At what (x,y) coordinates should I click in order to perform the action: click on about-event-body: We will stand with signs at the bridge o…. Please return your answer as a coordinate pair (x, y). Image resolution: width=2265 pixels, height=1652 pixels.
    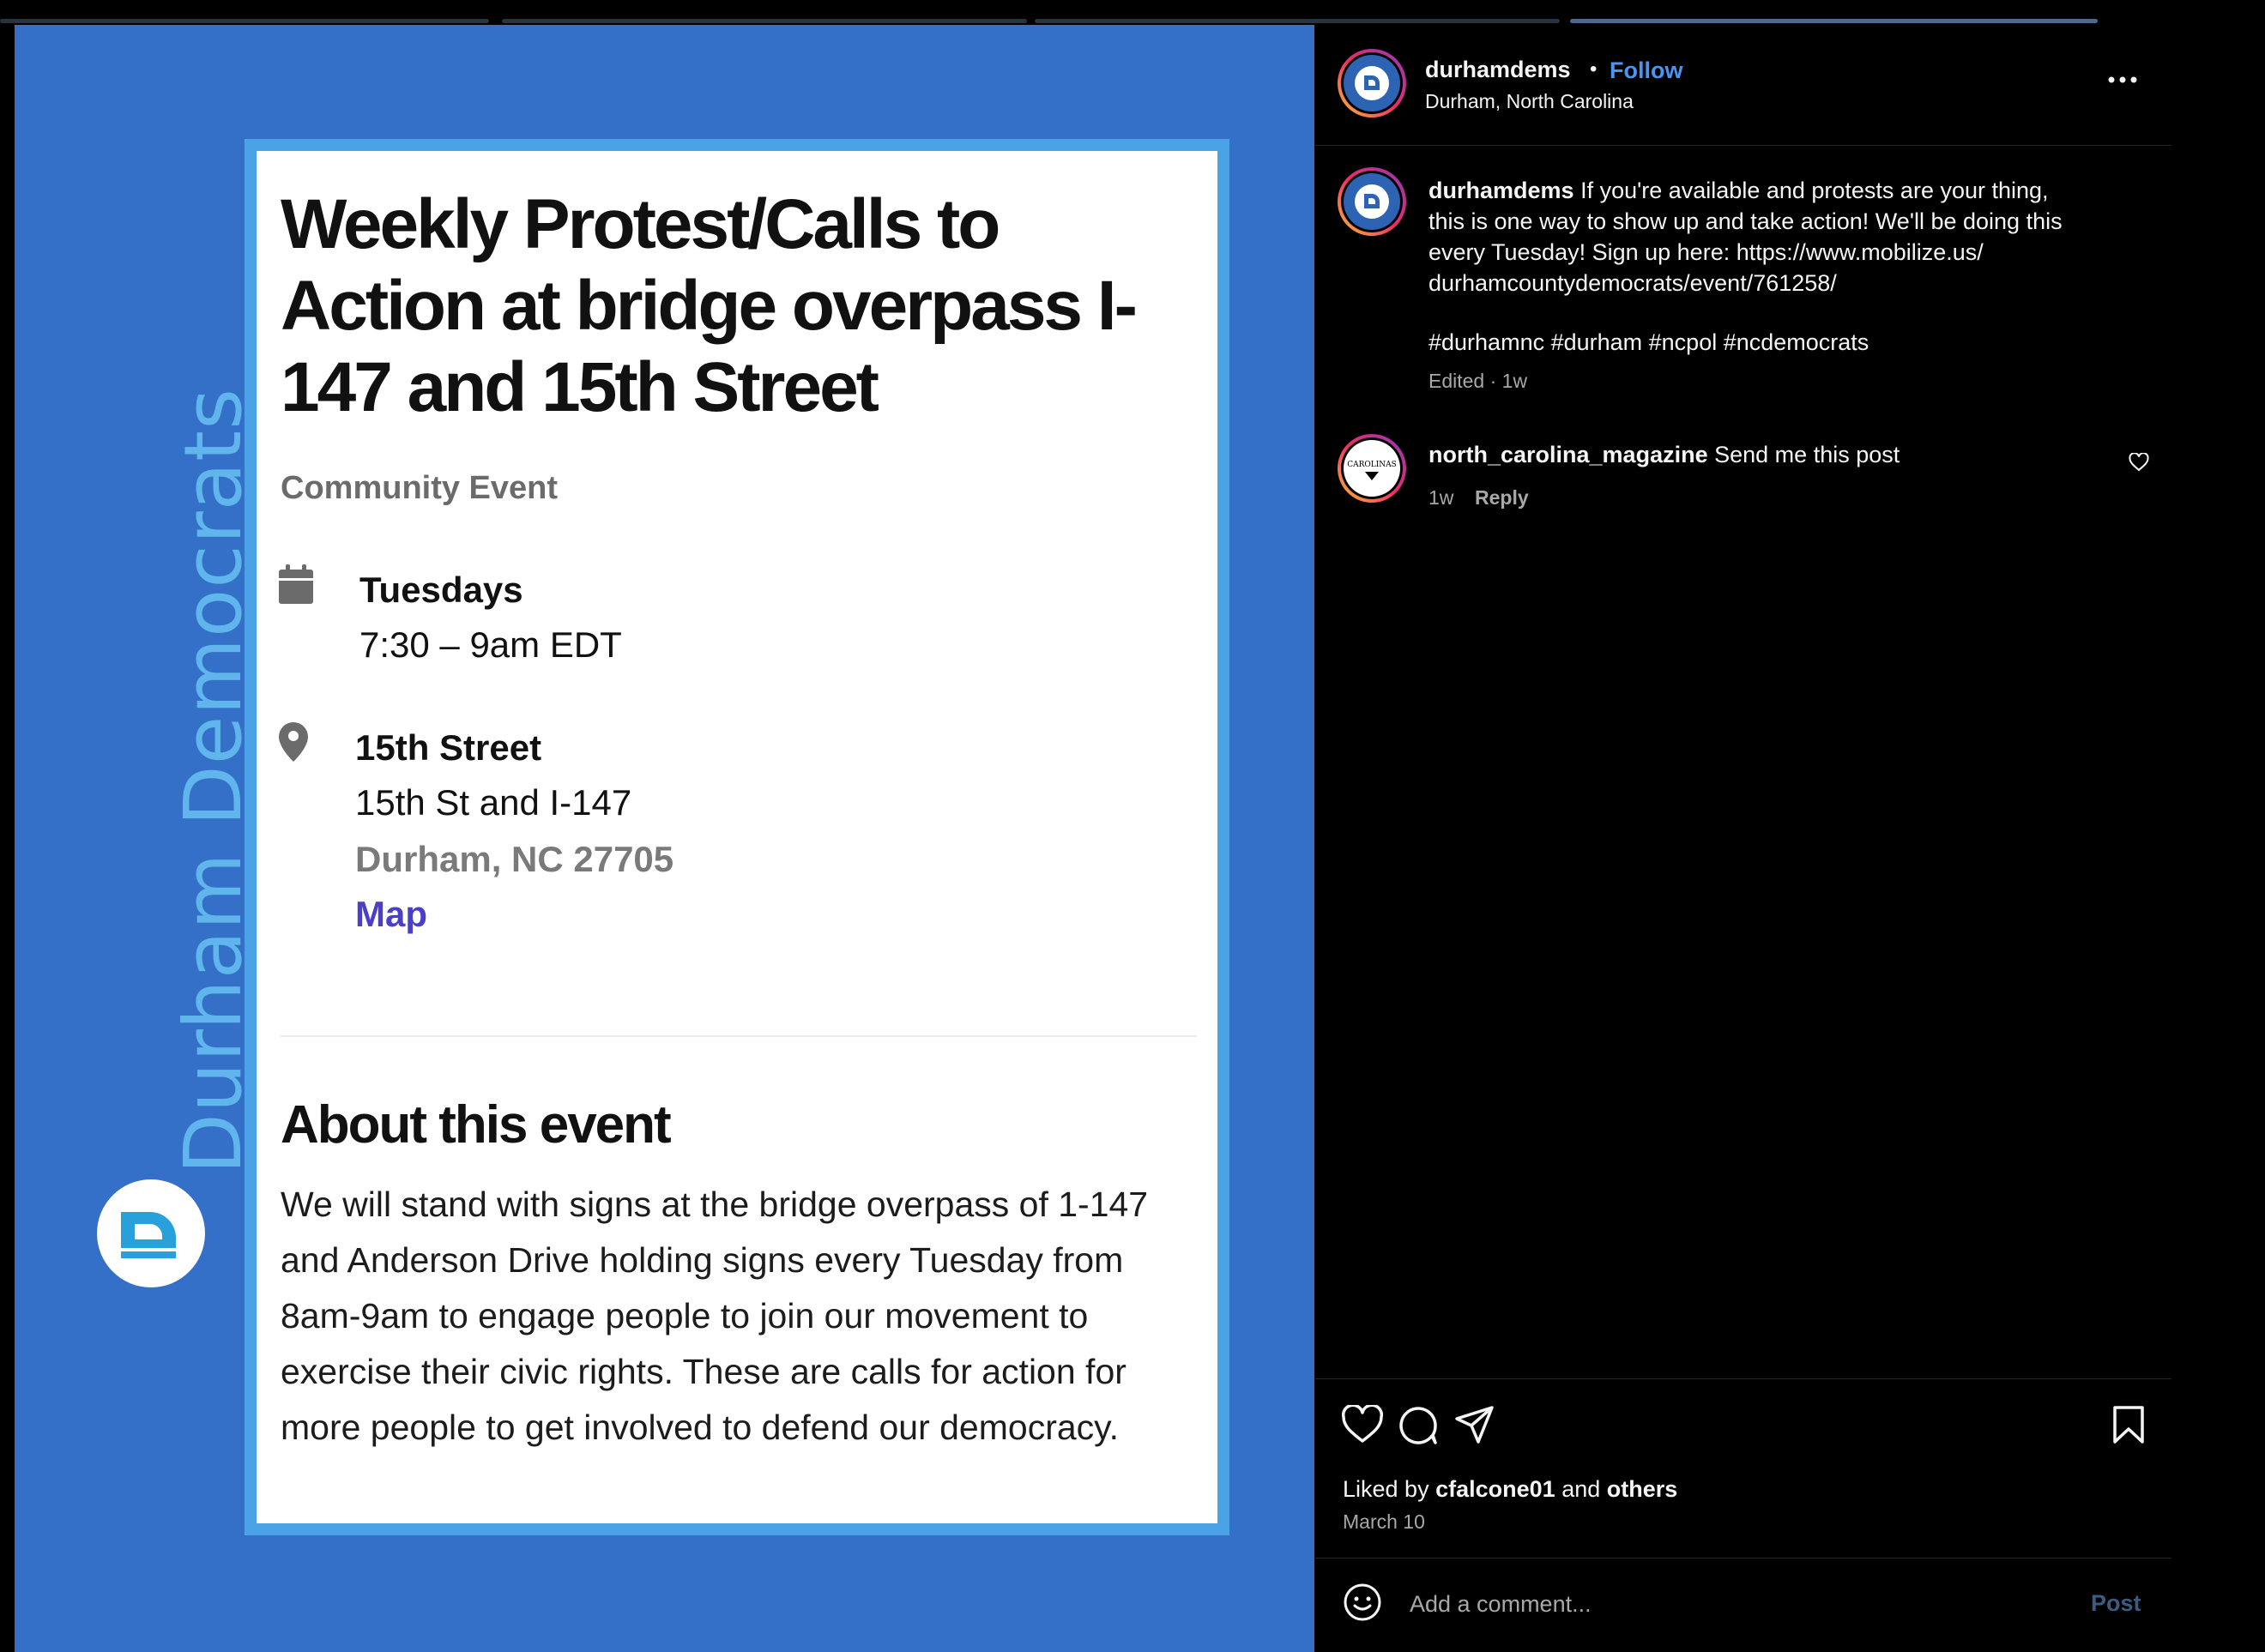
    Looking at the image, I should click on (715, 1316).